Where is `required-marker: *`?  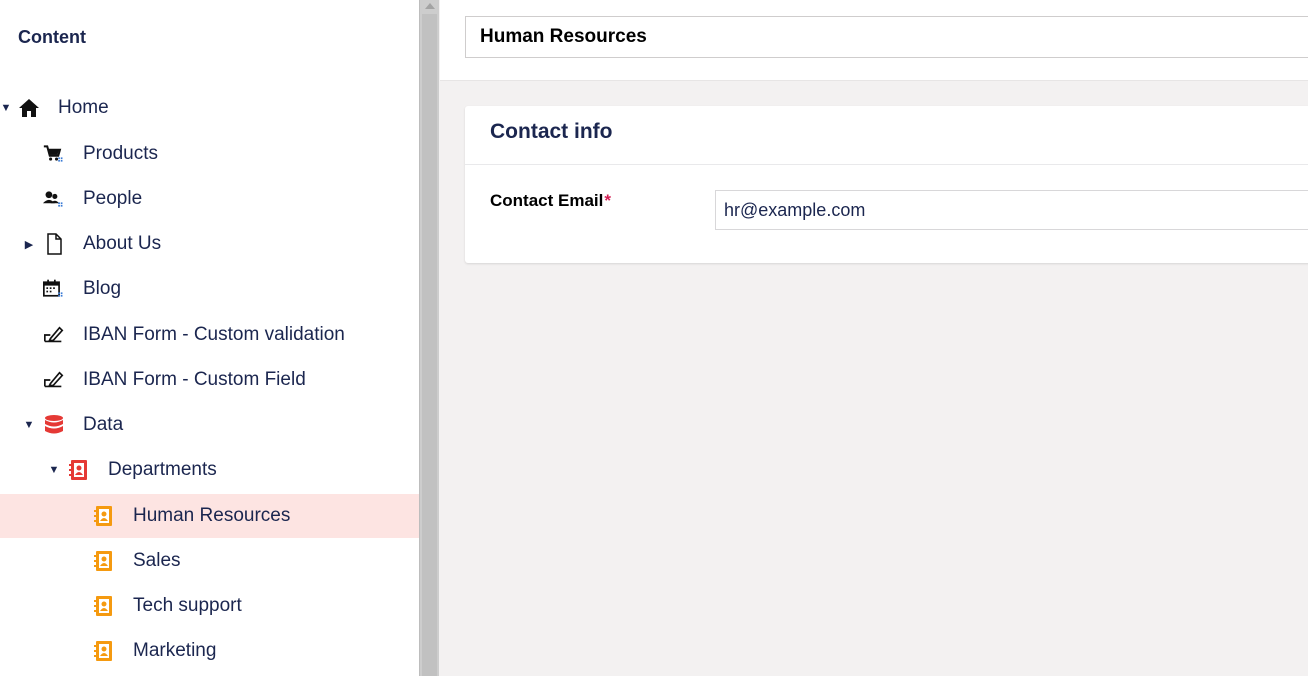
required-marker: * is located at coordinates (607, 200).